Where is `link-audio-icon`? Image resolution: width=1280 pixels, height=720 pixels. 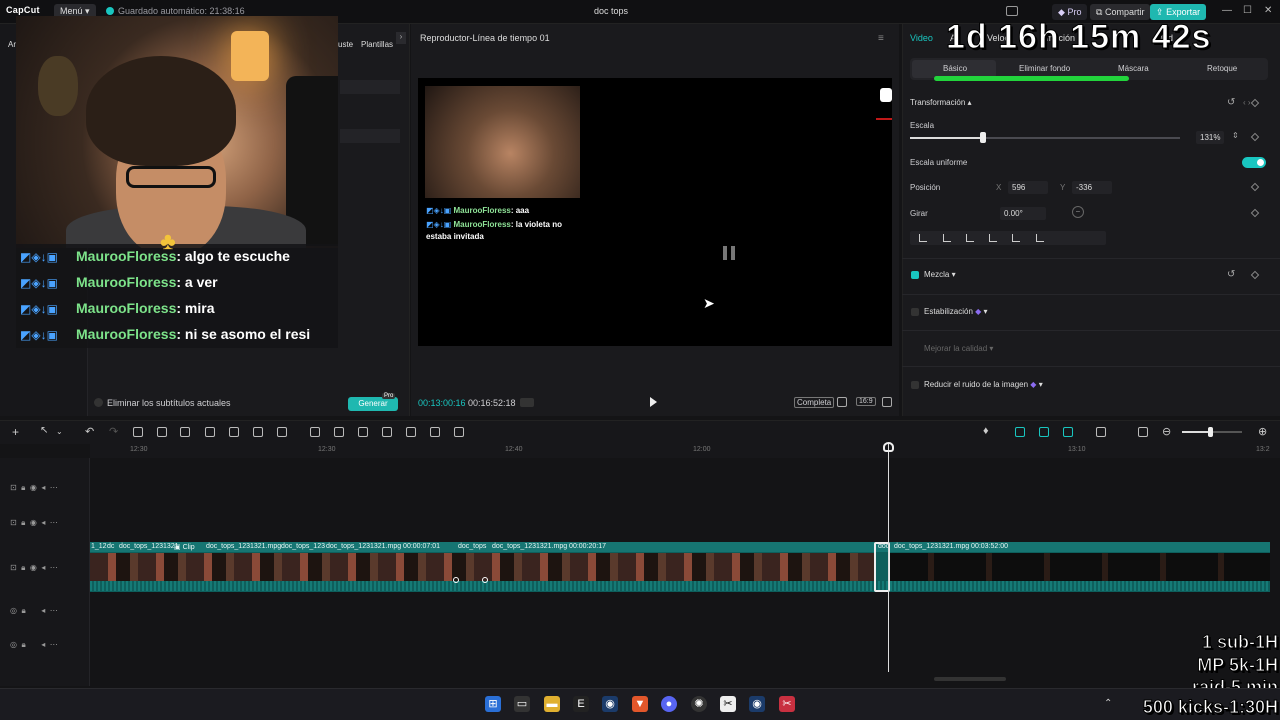
link-audio-icon is located at coordinates (1044, 432).